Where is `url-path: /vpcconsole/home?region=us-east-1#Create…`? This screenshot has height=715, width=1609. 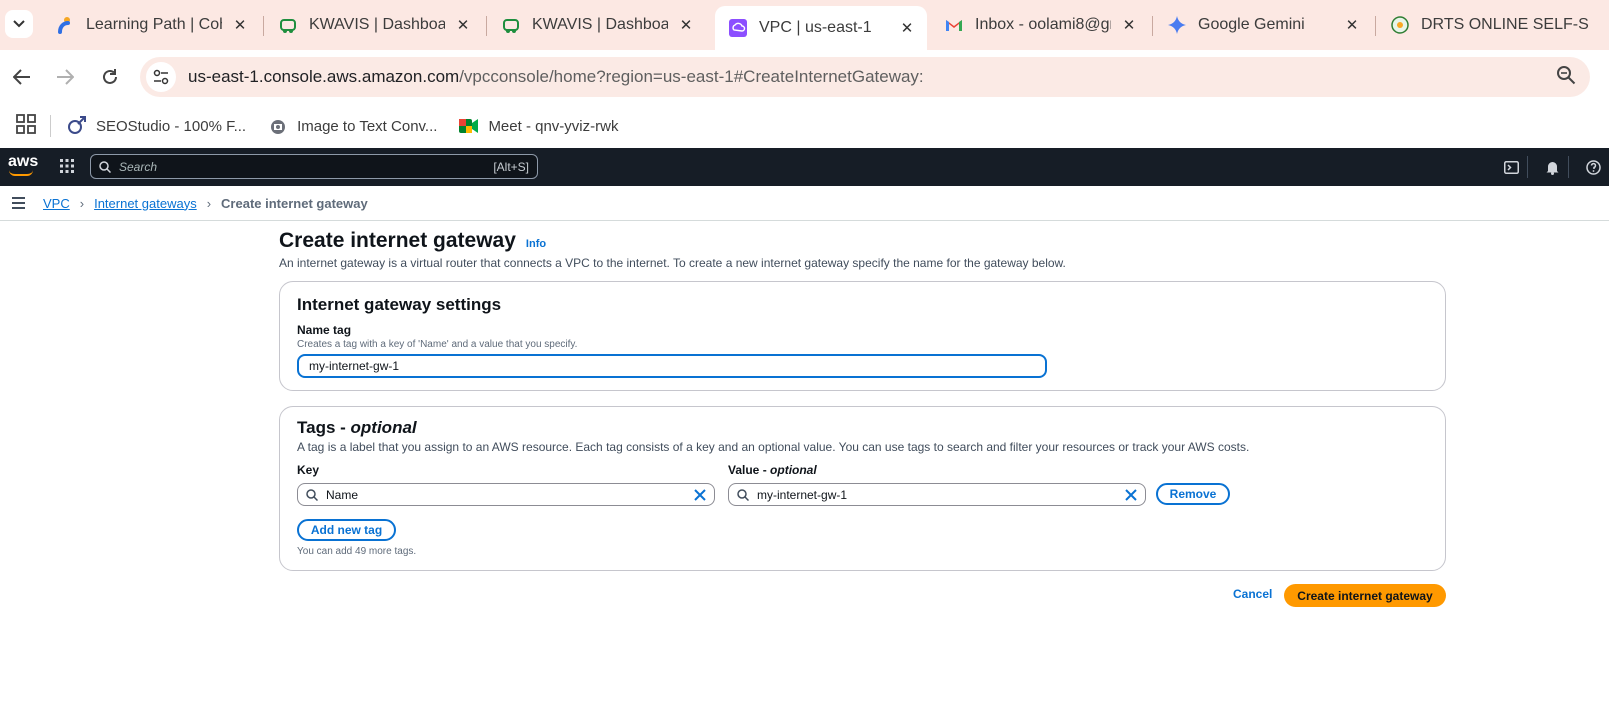
url-path: /vpcconsole/home?region=us-east-1#Create… is located at coordinates (691, 76).